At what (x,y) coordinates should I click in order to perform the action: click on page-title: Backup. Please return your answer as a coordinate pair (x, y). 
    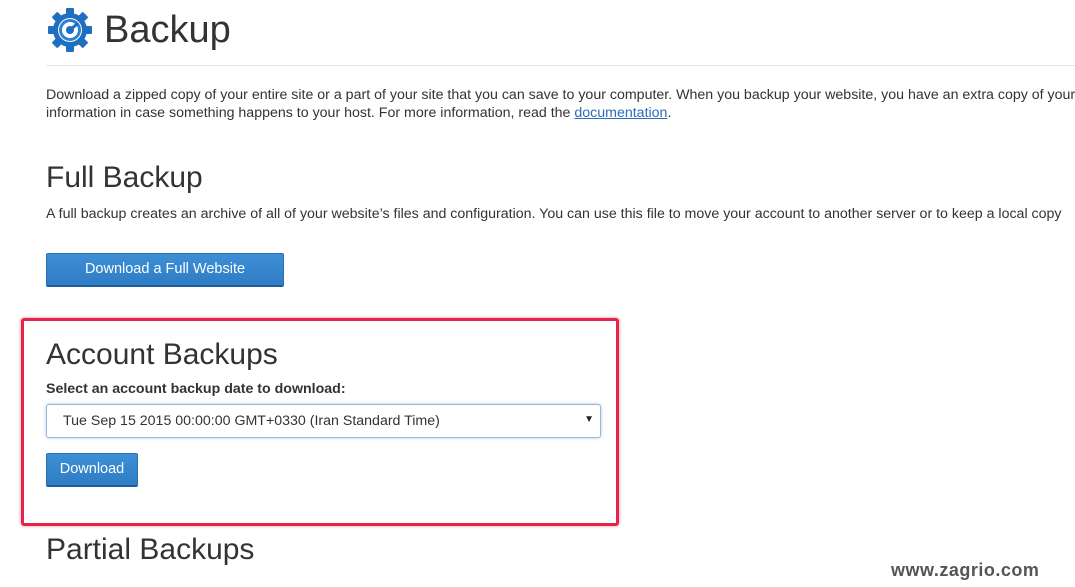
    Looking at the image, I should click on (167, 30).